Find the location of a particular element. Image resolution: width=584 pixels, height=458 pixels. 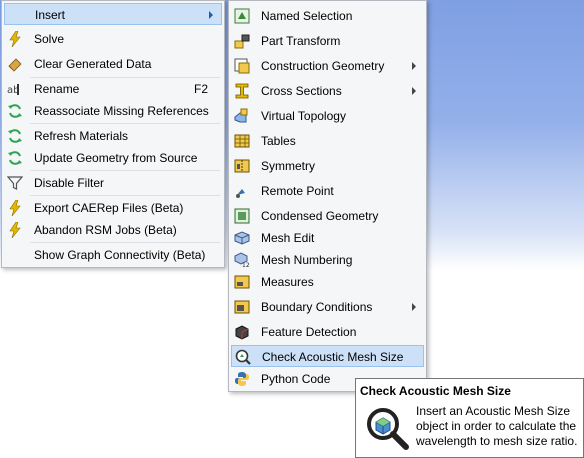

menu-item-disable-filter: Disable Filter is located at coordinates (113, 183).